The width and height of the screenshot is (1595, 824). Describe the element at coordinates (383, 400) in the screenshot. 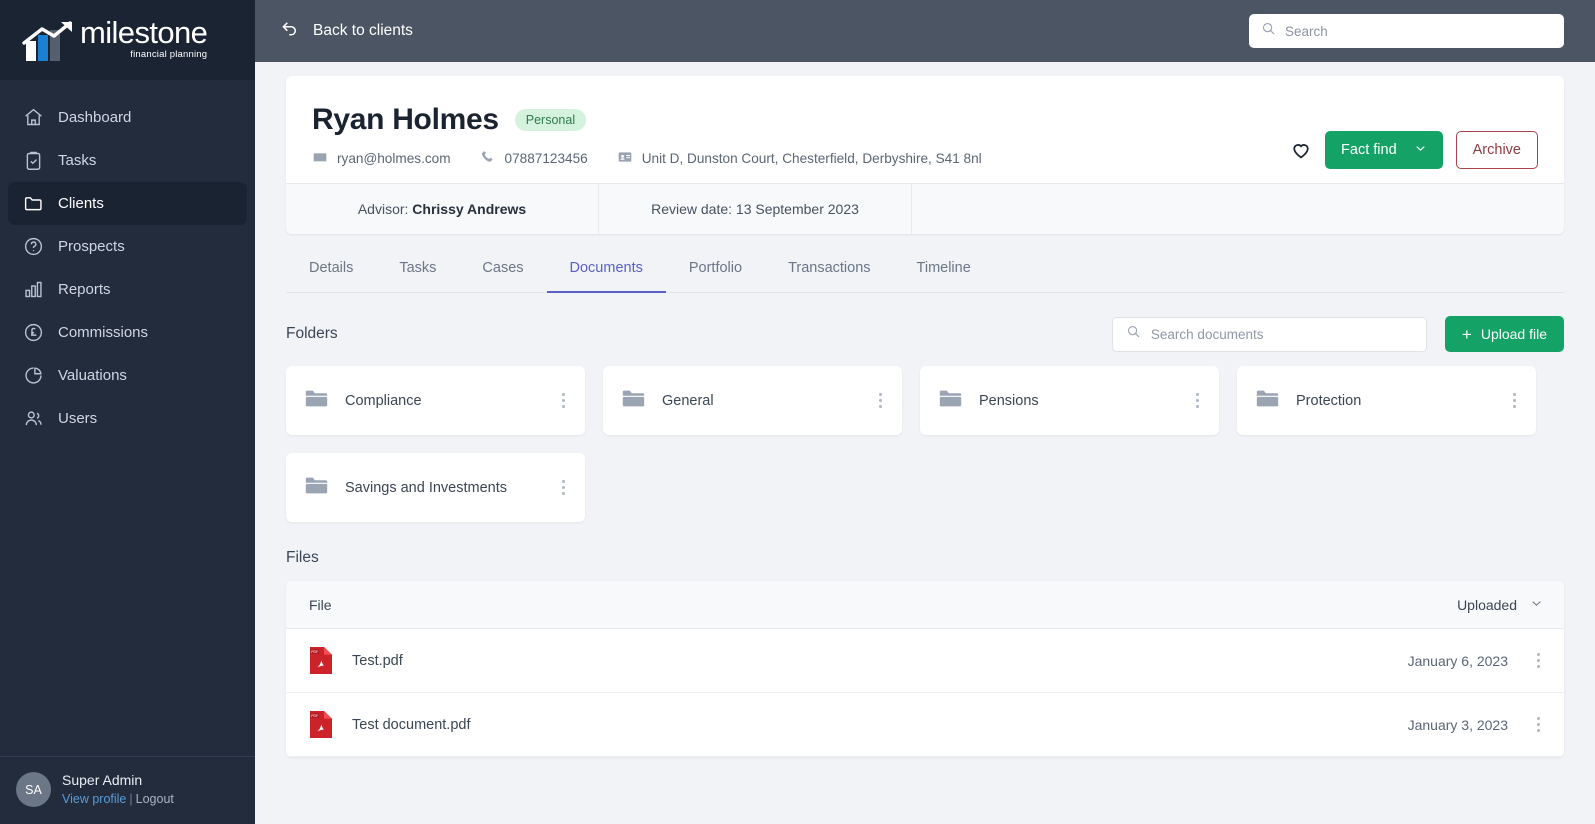

I see `folder-name: Compliance` at that location.